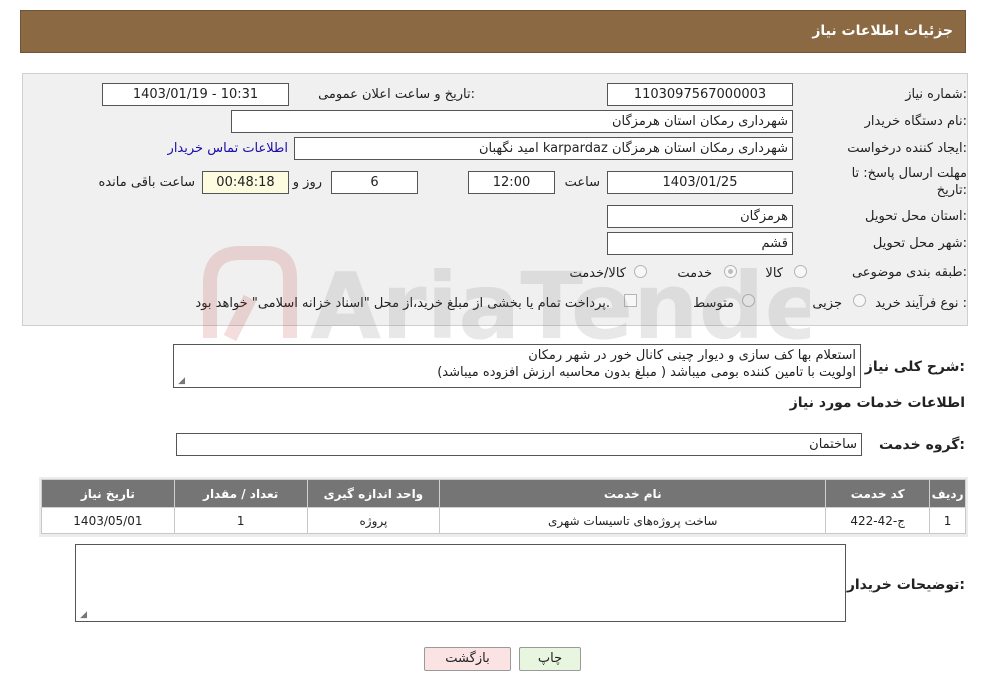 The image size is (985, 691). Describe the element at coordinates (108, 493) in the screenshot. I see `col-need-date: تاریخ نیاز` at that location.